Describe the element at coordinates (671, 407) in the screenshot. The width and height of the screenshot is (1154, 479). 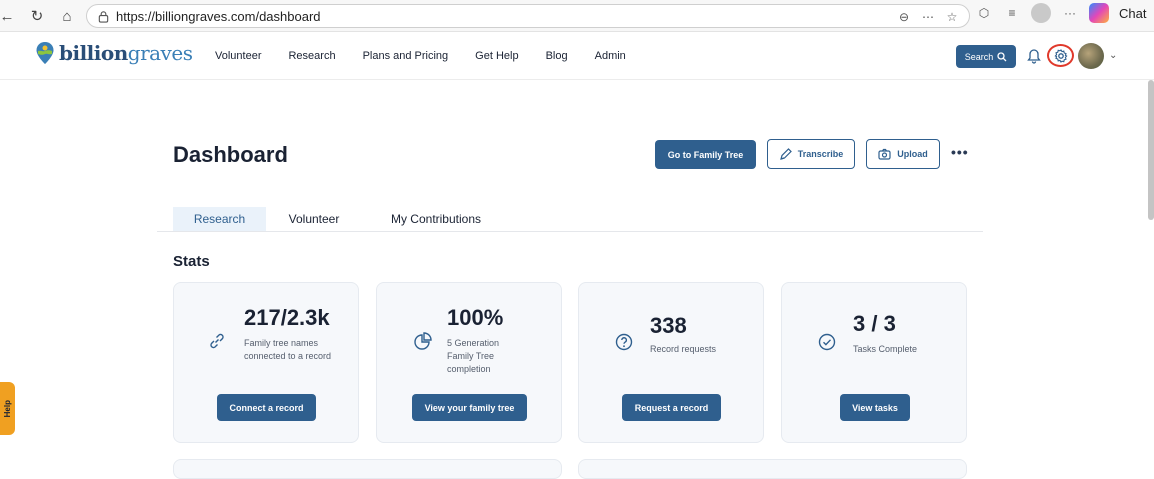
I see `request-record-button: Request a record` at that location.